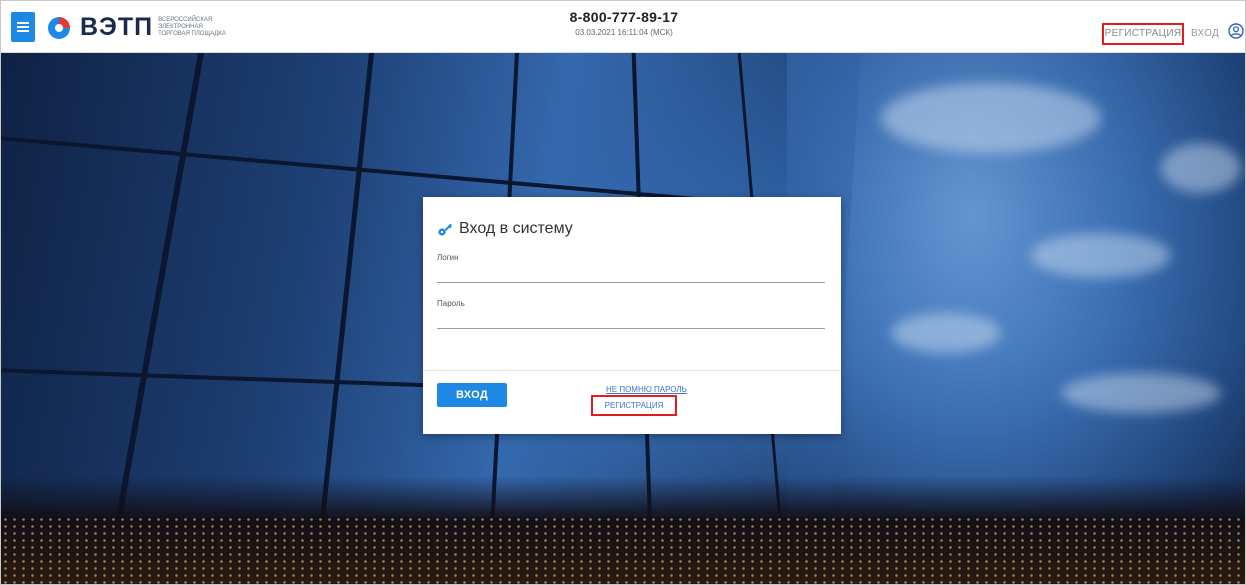 This screenshot has width=1246, height=585. Describe the element at coordinates (117, 26) in the screenshot. I see `logo-wordmark: ВЭТП` at that location.